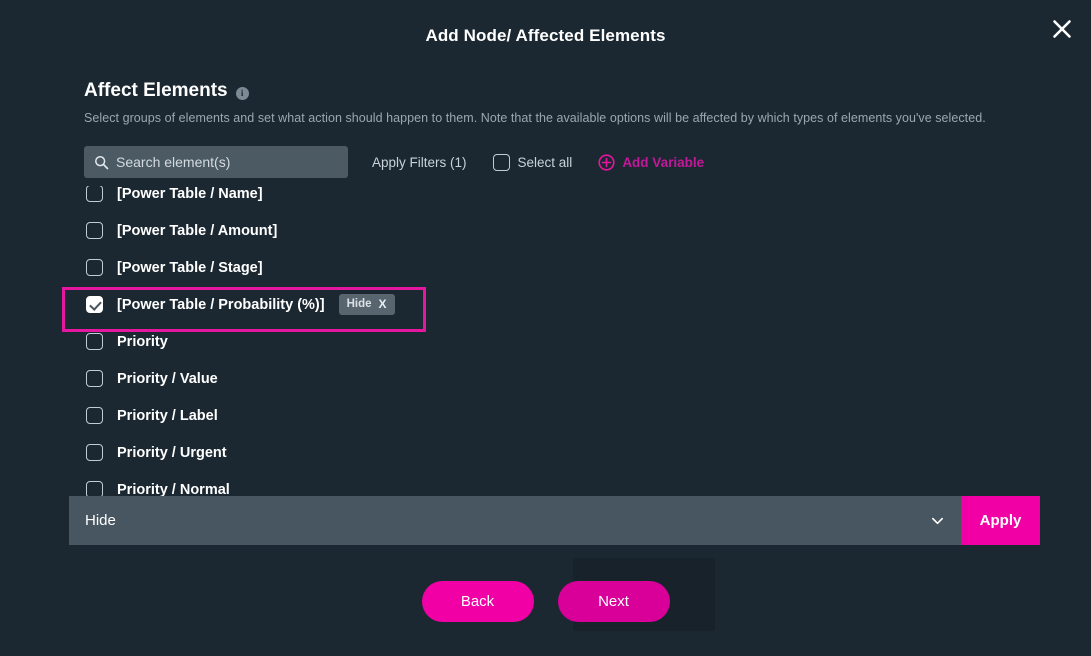 Image resolution: width=1091 pixels, height=656 pixels. What do you see at coordinates (227, 162) in the screenshot?
I see `search-input` at bounding box center [227, 162].